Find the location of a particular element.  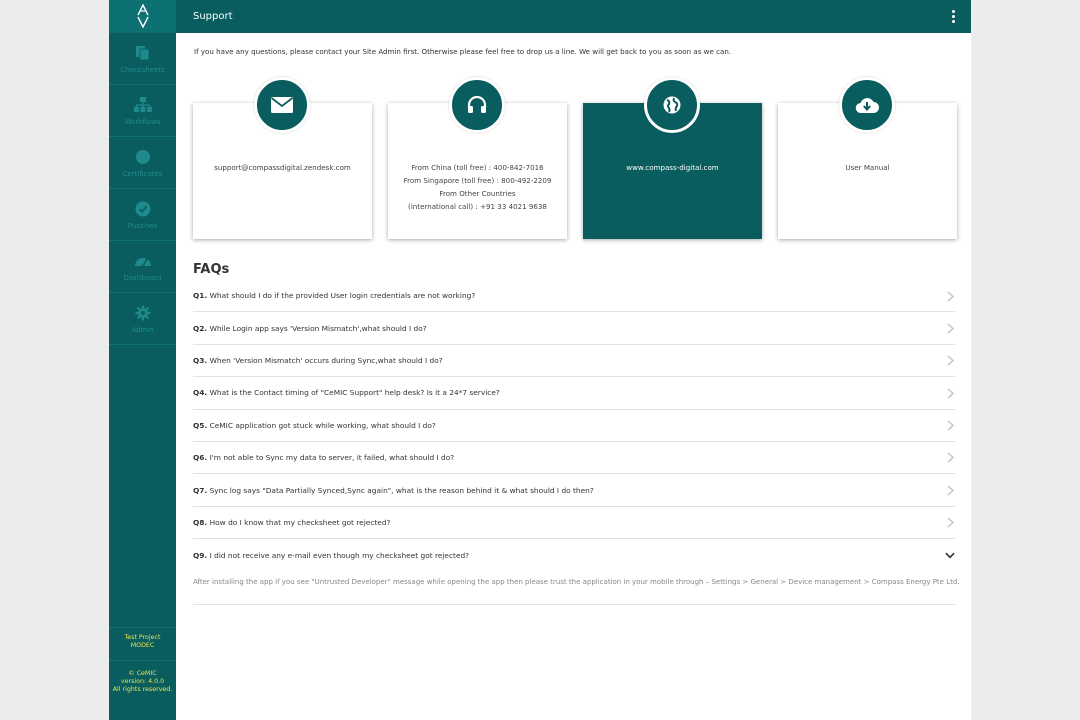

copyright-brand: © CeMIC is located at coordinates (142, 673).